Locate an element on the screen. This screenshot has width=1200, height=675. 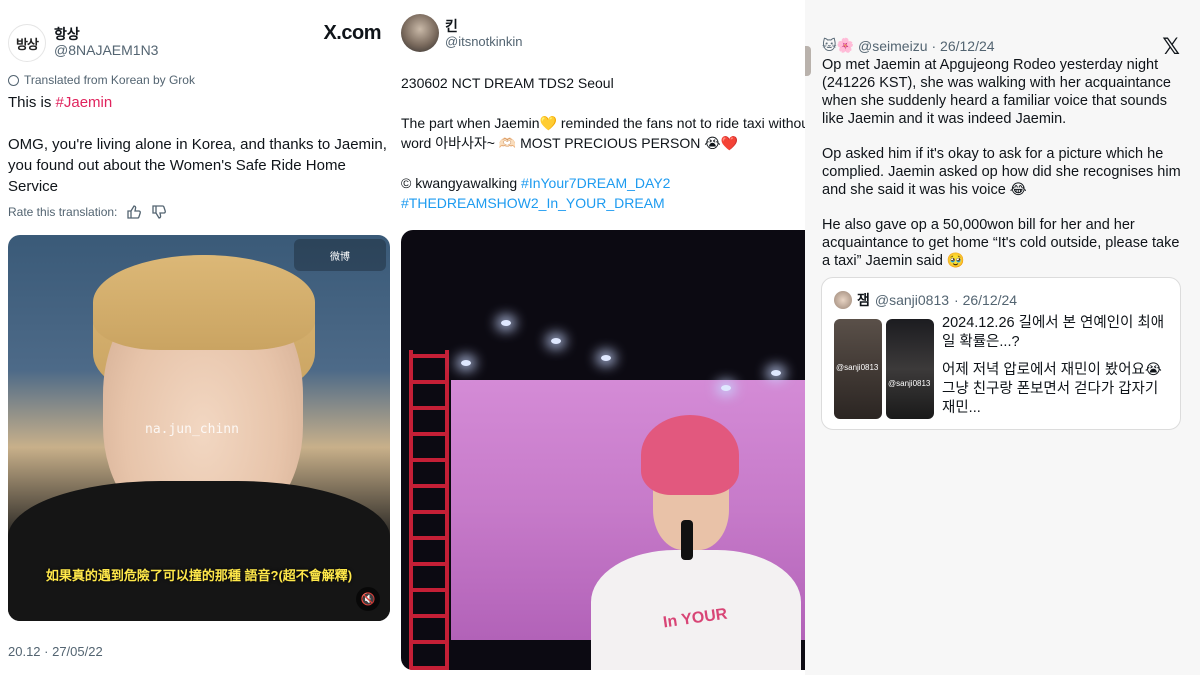
user-handle: @itsnotkinkin is located at coordinates (484, 41).